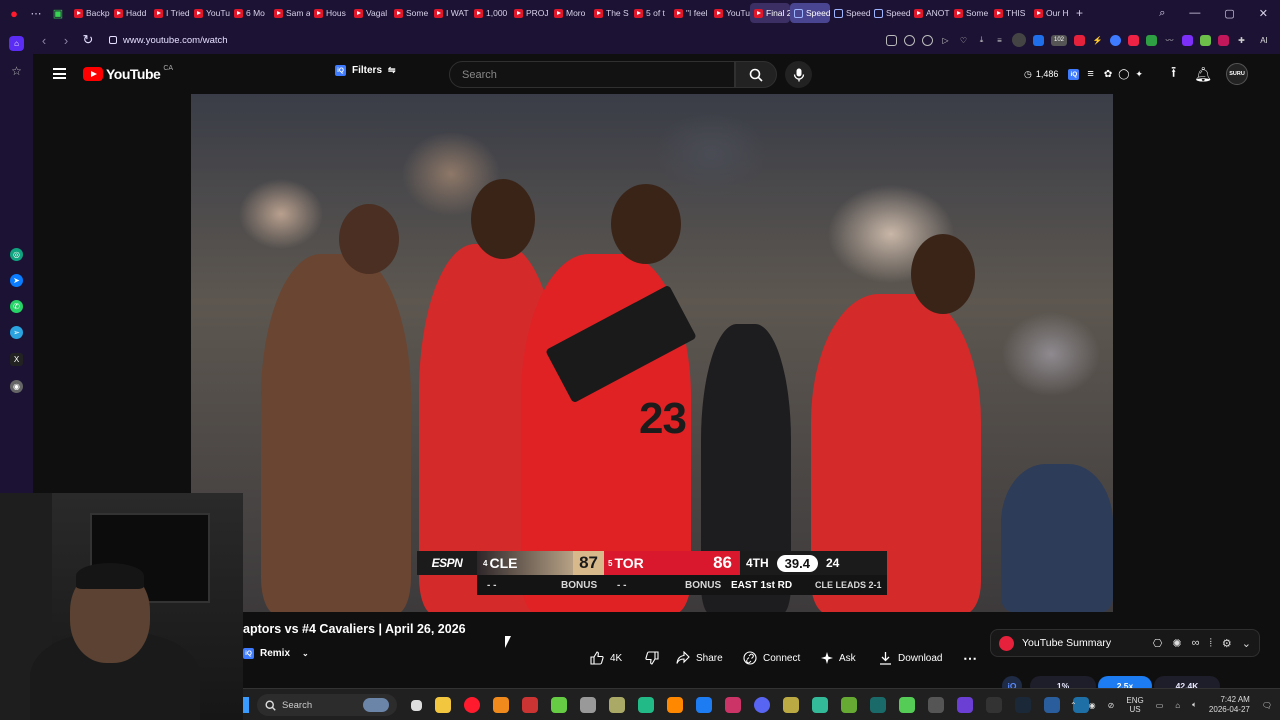 The width and height of the screenshot is (1280, 720). Describe the element at coordinates (1264, 40) in the screenshot. I see `ai-icon: AI` at that location.